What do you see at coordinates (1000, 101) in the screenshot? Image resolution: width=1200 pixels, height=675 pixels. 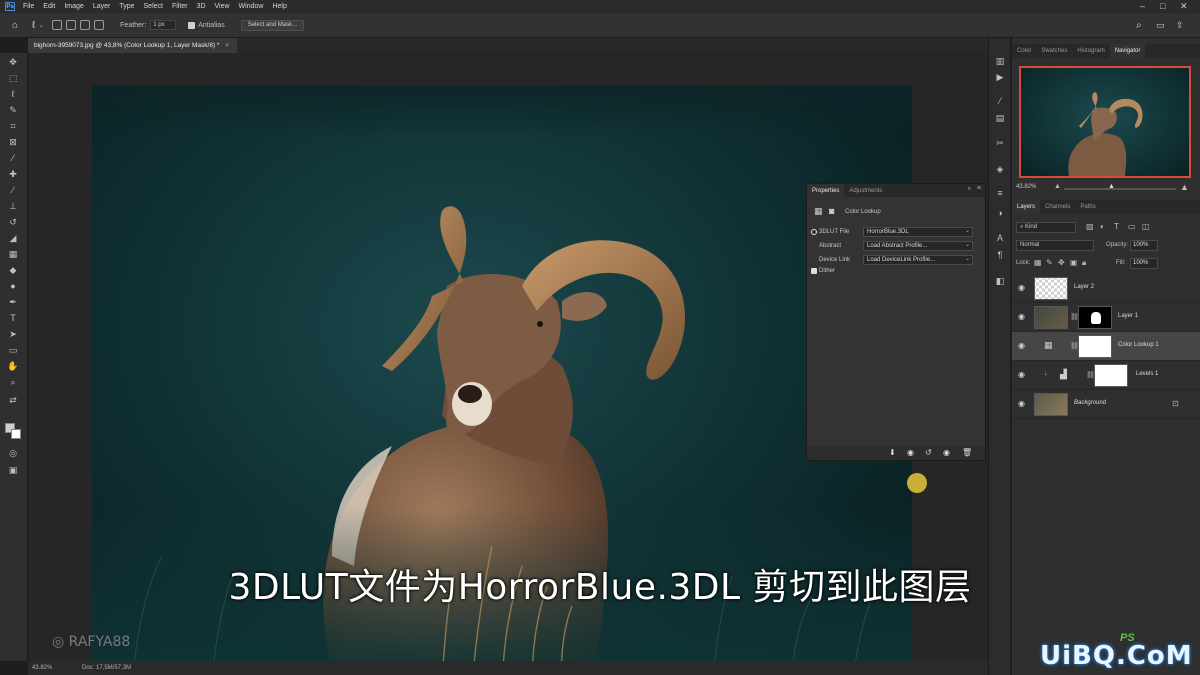 I see `brush-settings-icon: ⁄` at bounding box center [1000, 101].